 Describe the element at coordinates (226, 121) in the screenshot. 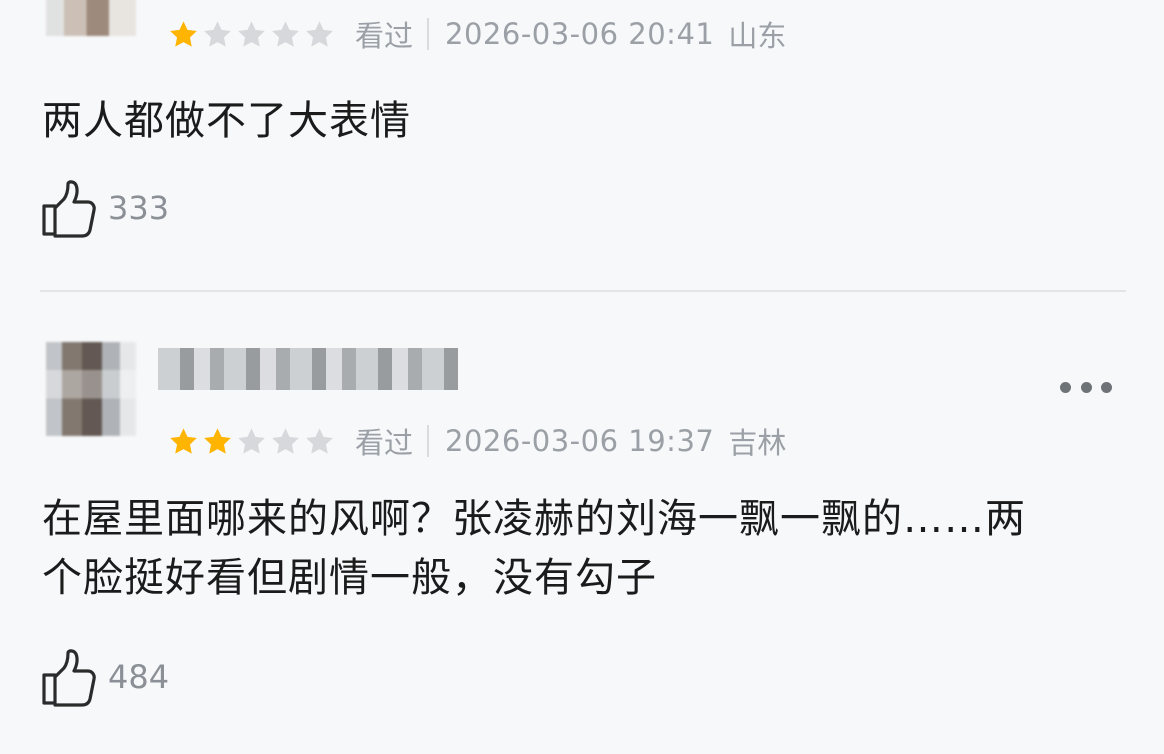

I see `review-content: 两人都做不了大表情` at that location.